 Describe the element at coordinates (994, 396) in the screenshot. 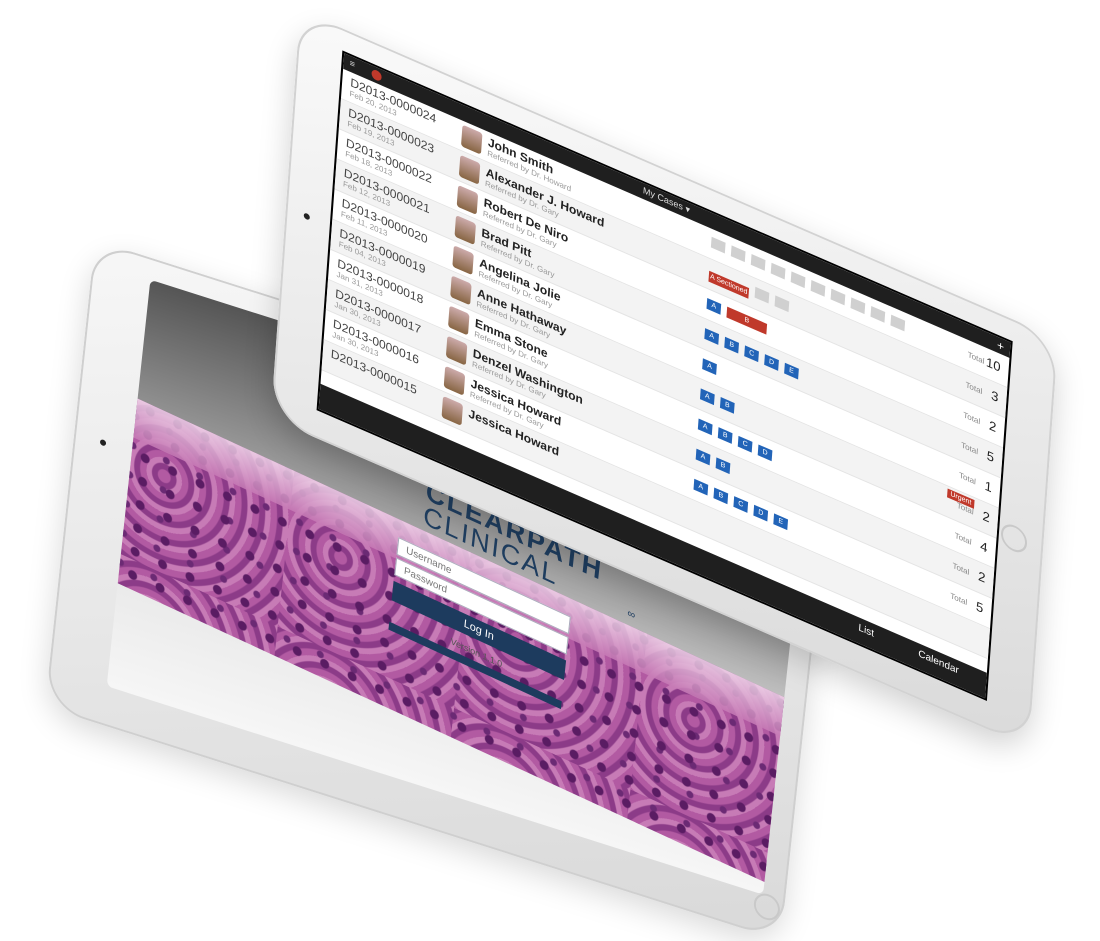

I see `total-value: 3` at that location.